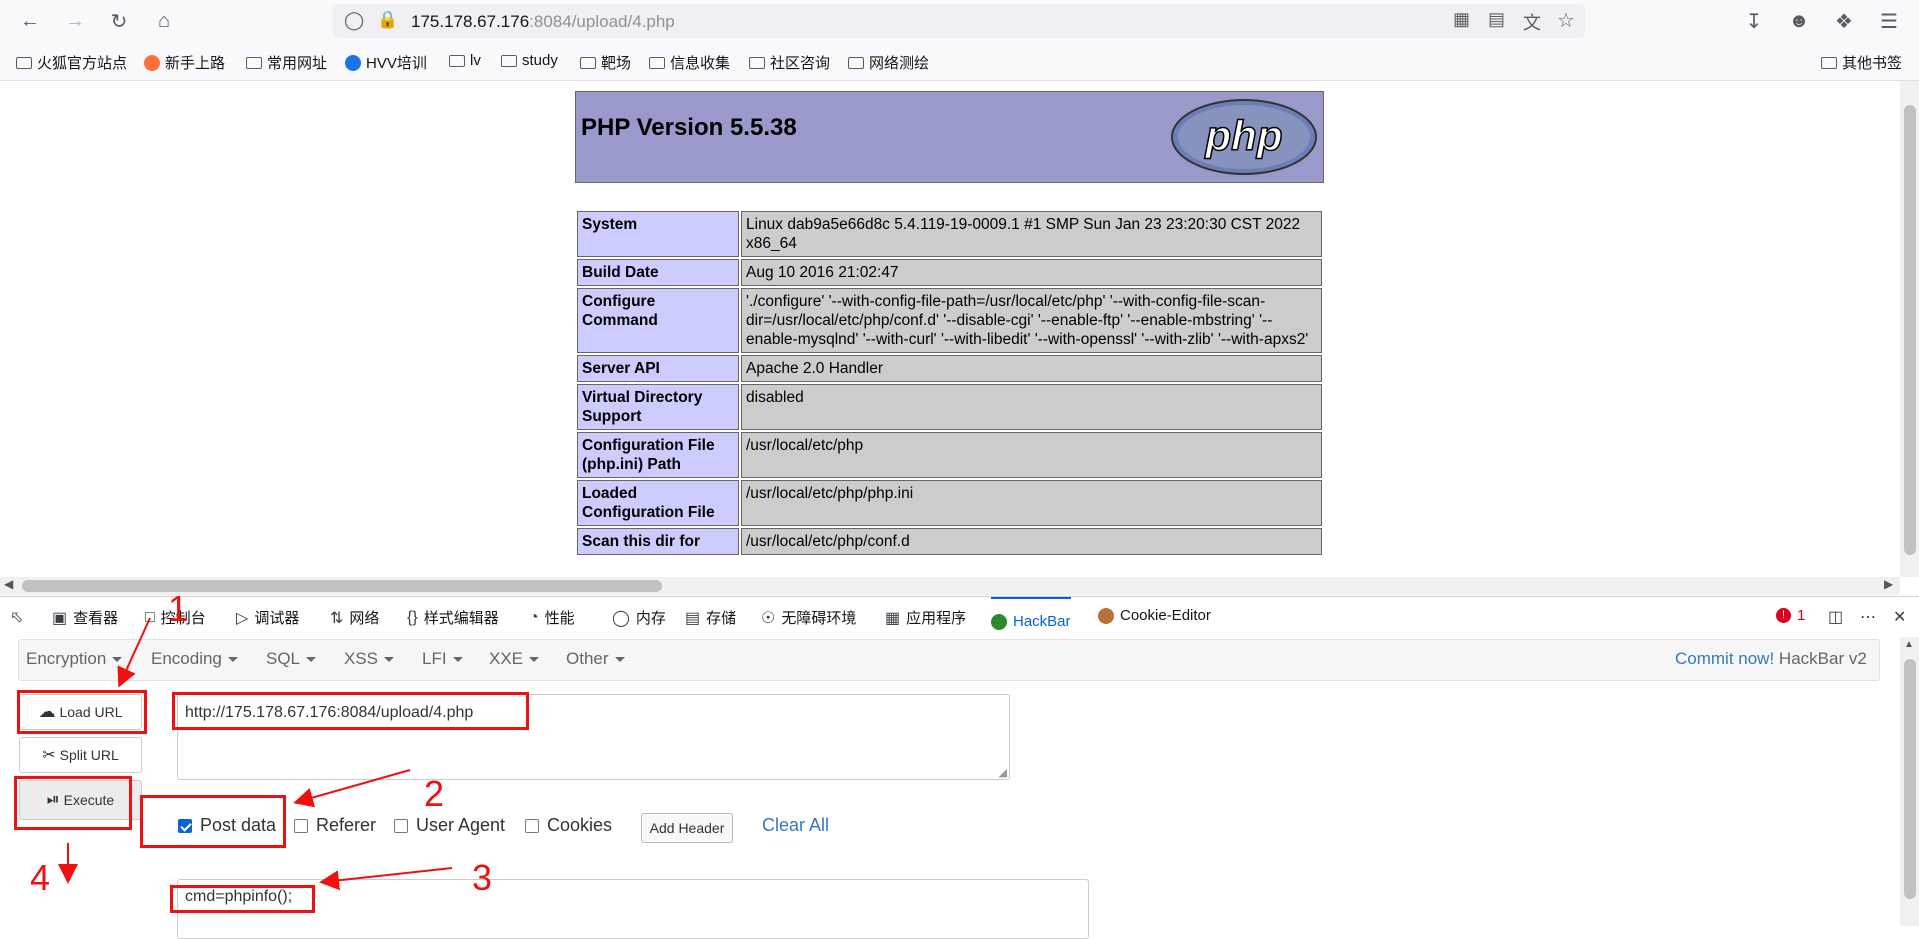 The height and width of the screenshot is (939, 1919). Describe the element at coordinates (255, 754) in the screenshot. I see `annotation-arrows` at that location.